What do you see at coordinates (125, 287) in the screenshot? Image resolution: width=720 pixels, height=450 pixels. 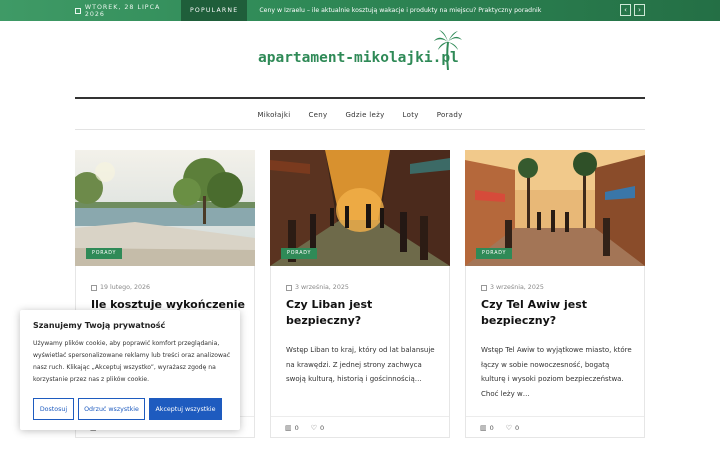 I see `post-date-text: 19 lutego, 2026` at bounding box center [125, 287].